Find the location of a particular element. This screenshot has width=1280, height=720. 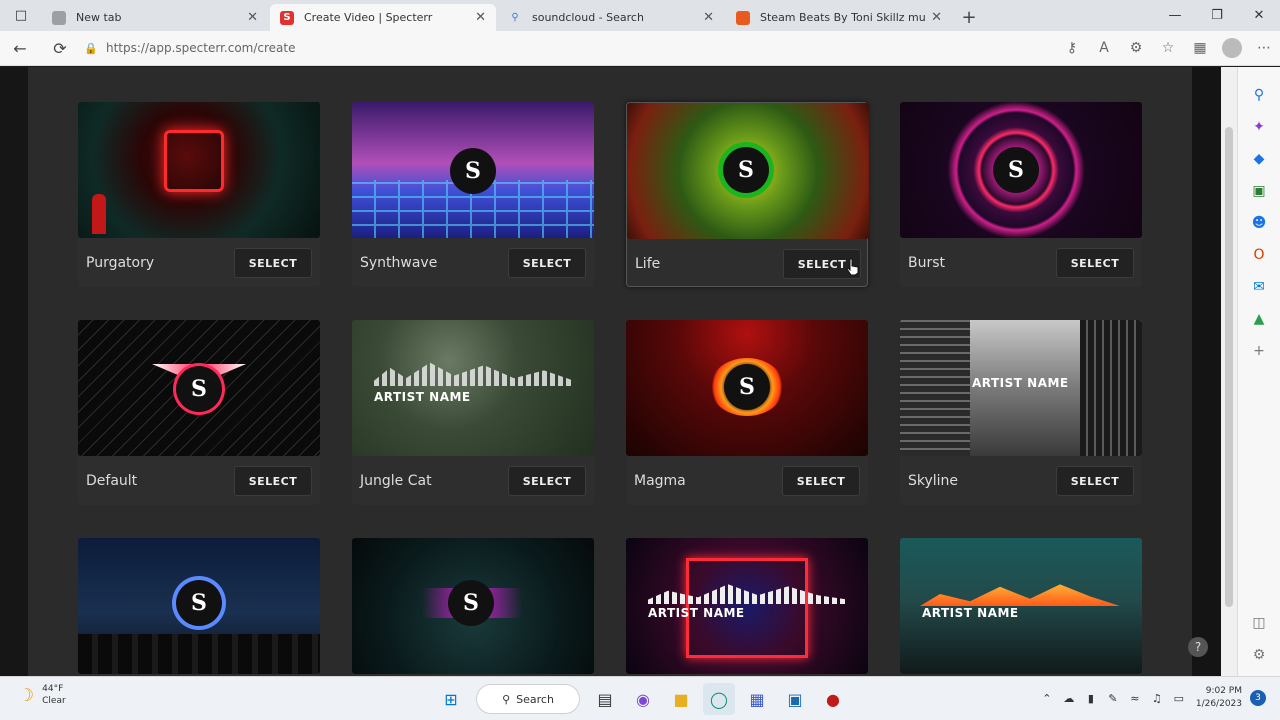

store-icon: ▦ is located at coordinates (757, 699).